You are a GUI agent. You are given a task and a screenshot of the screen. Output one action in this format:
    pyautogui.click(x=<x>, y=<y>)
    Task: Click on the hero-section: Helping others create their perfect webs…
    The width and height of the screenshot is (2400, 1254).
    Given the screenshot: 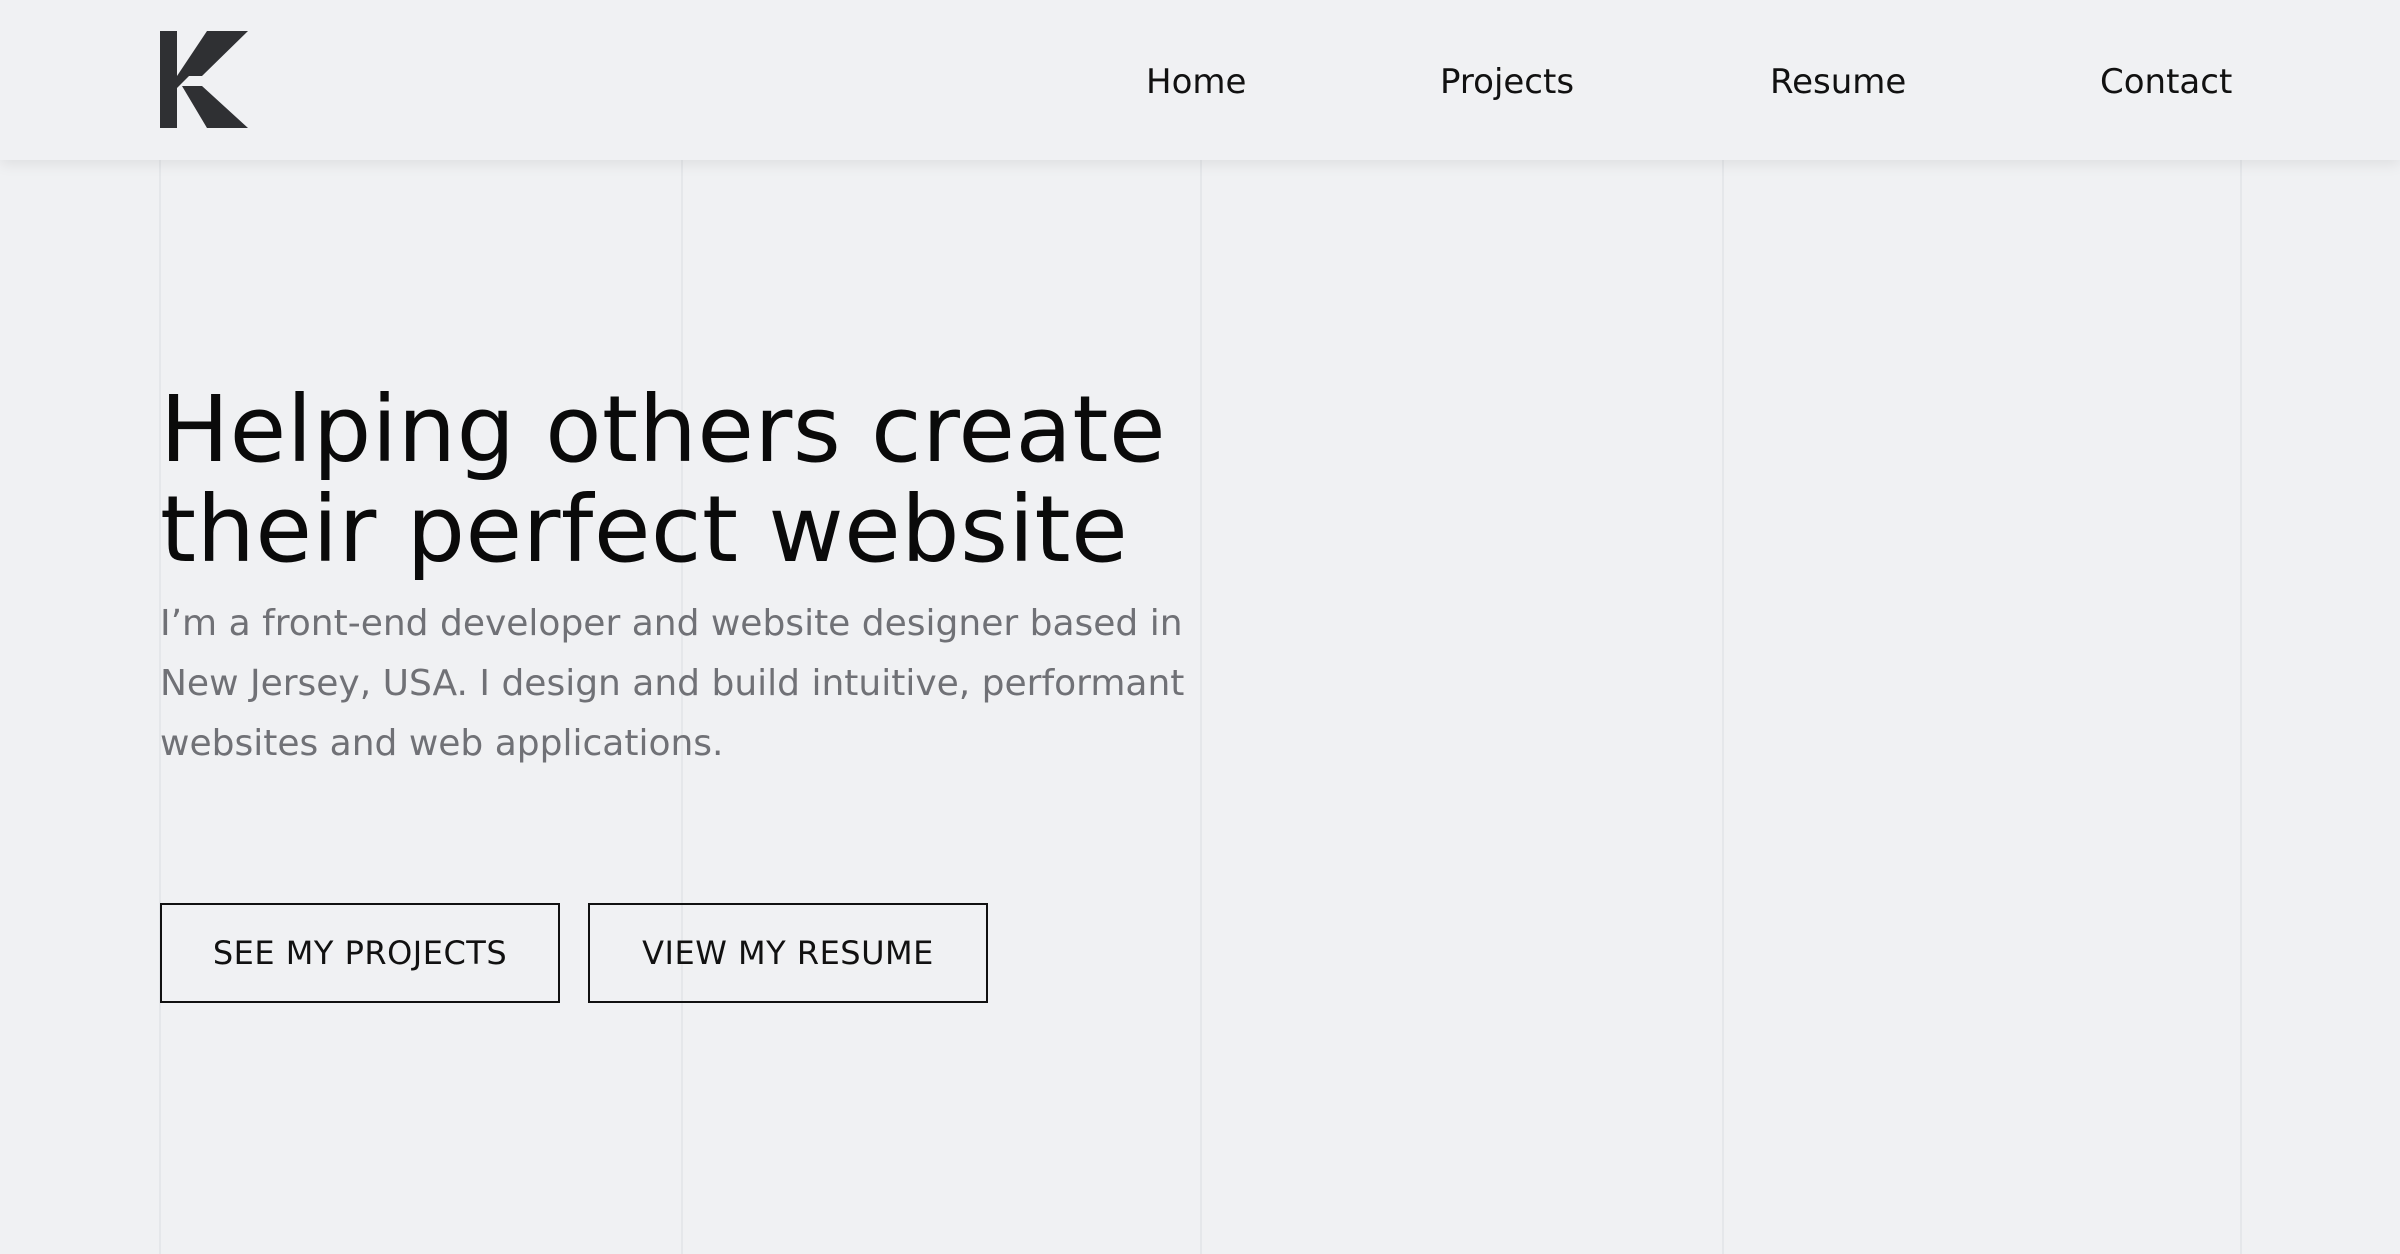 What is the action you would take?
    pyautogui.click(x=690, y=577)
    